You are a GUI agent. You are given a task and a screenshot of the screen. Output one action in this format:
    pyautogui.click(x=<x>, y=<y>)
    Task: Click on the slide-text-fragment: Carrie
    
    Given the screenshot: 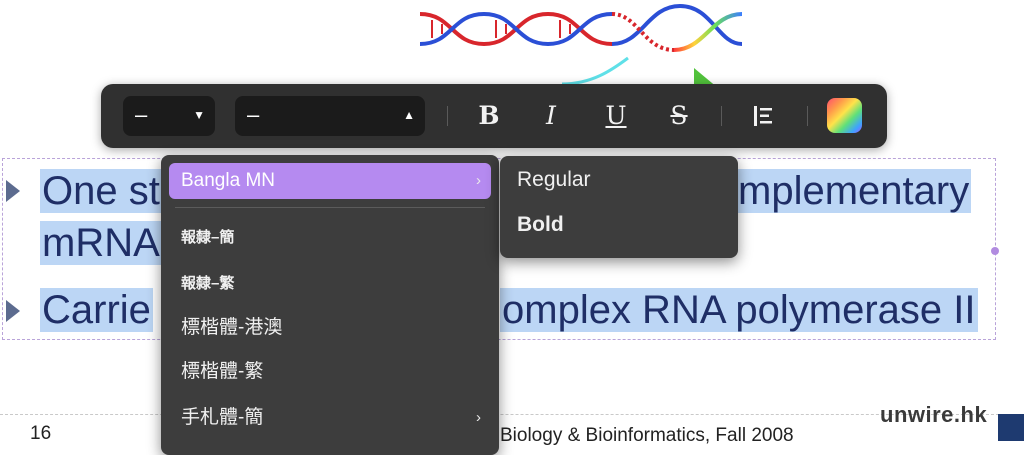 What is the action you would take?
    pyautogui.click(x=96, y=310)
    